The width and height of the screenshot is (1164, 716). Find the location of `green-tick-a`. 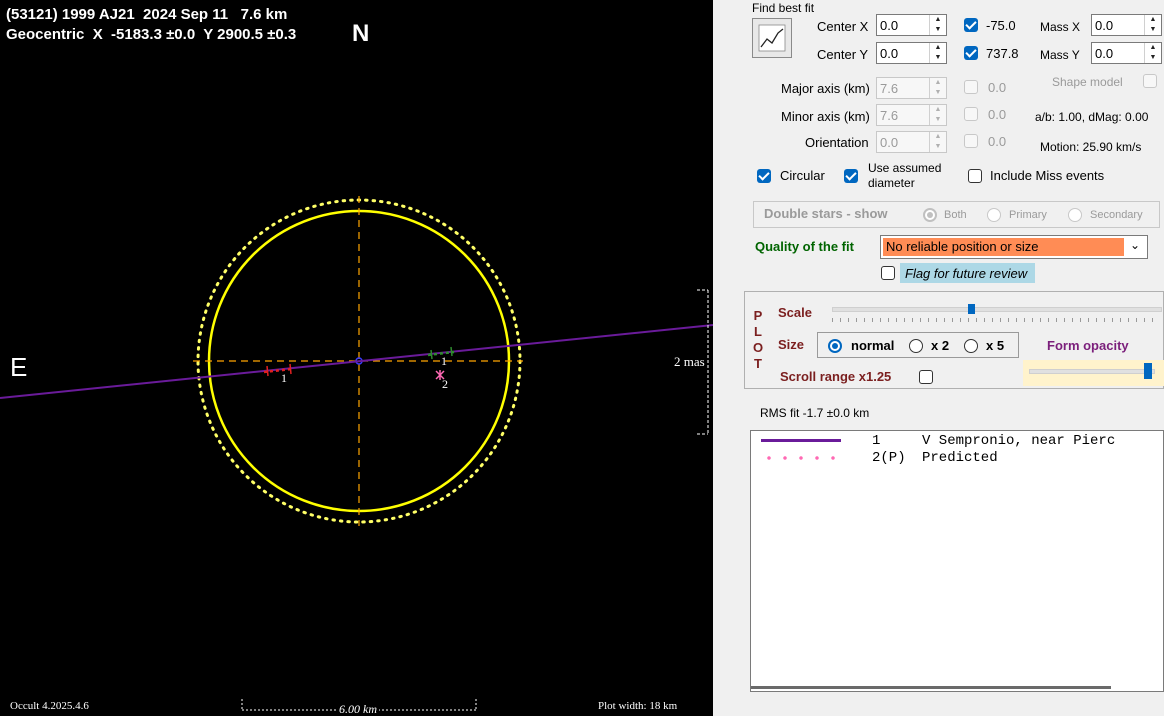

green-tick-a is located at coordinates (431, 354).